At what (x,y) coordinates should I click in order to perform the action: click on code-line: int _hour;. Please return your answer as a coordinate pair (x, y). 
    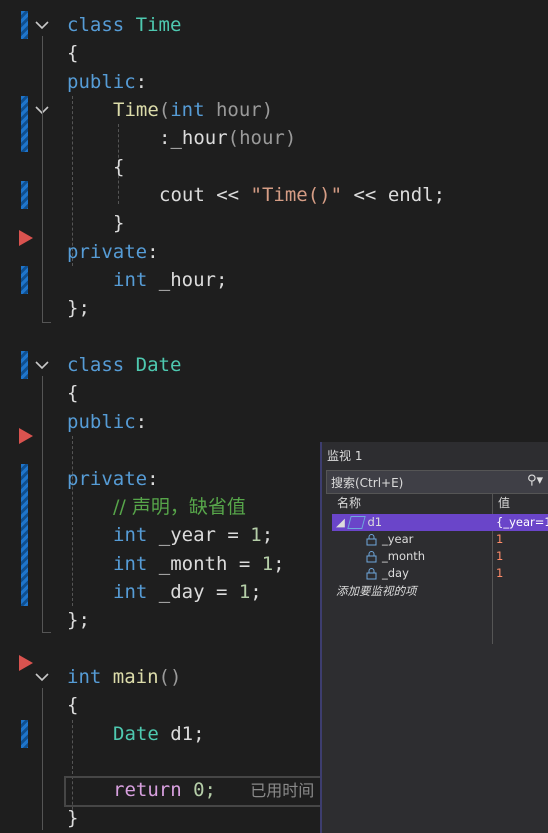
    Looking at the image, I should click on (170, 280).